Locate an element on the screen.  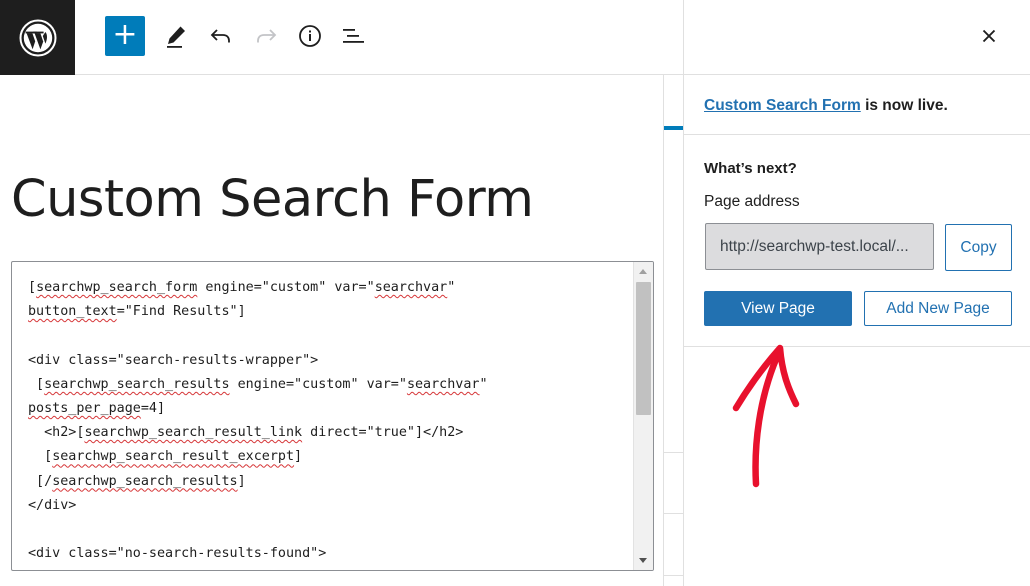
code-line: [/searchwp_search_results] is located at coordinates (328, 482).